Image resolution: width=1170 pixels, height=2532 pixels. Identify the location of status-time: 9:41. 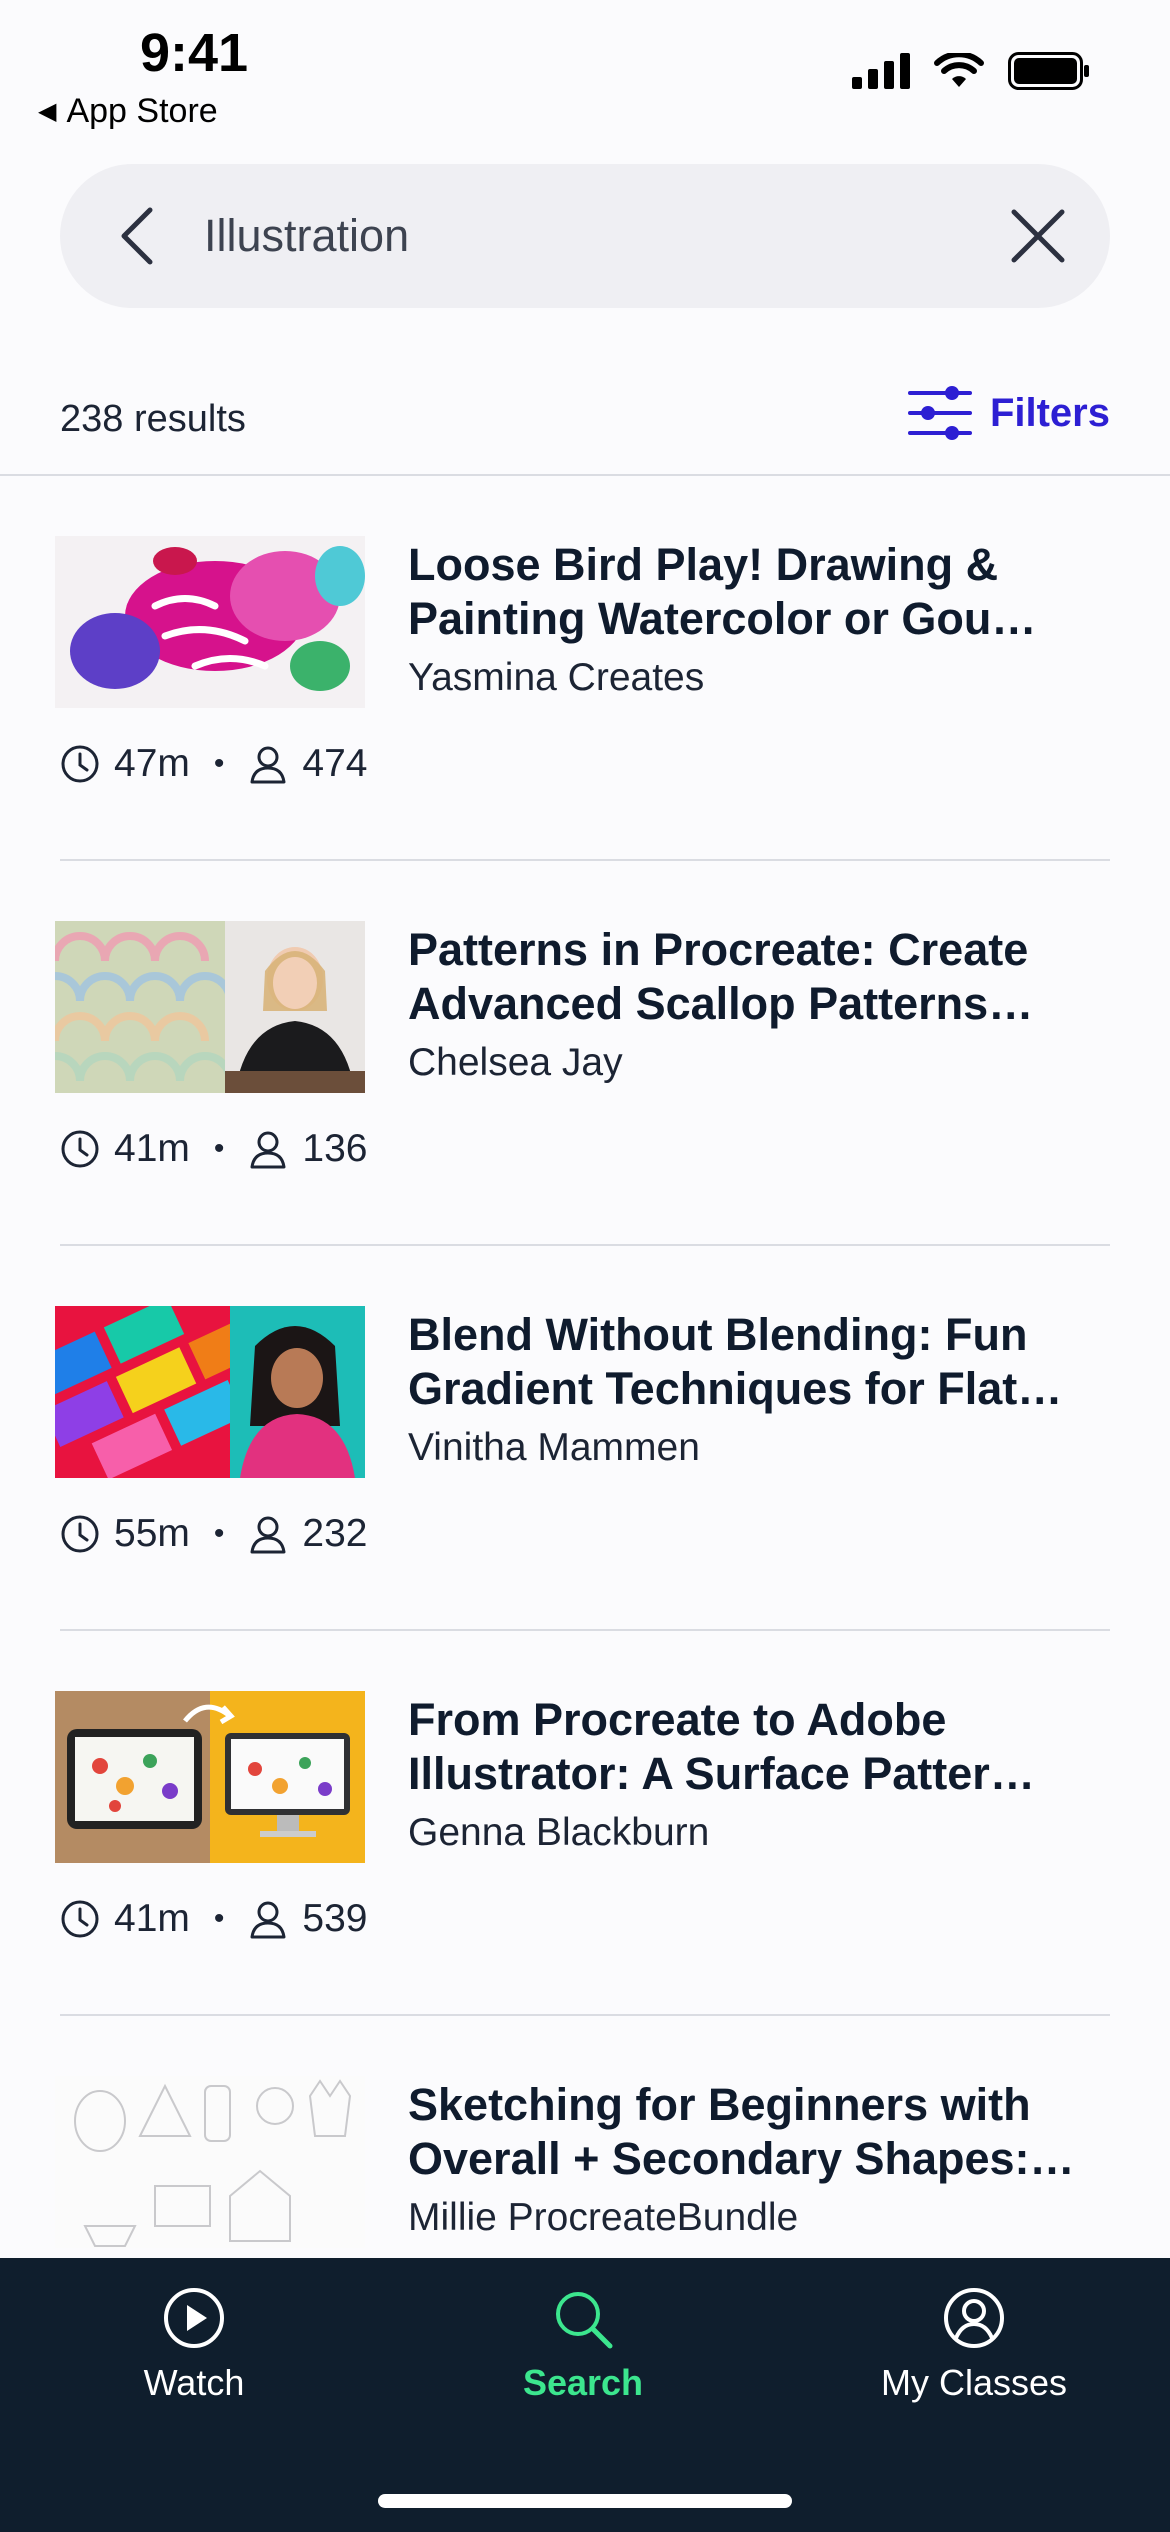
(194, 53).